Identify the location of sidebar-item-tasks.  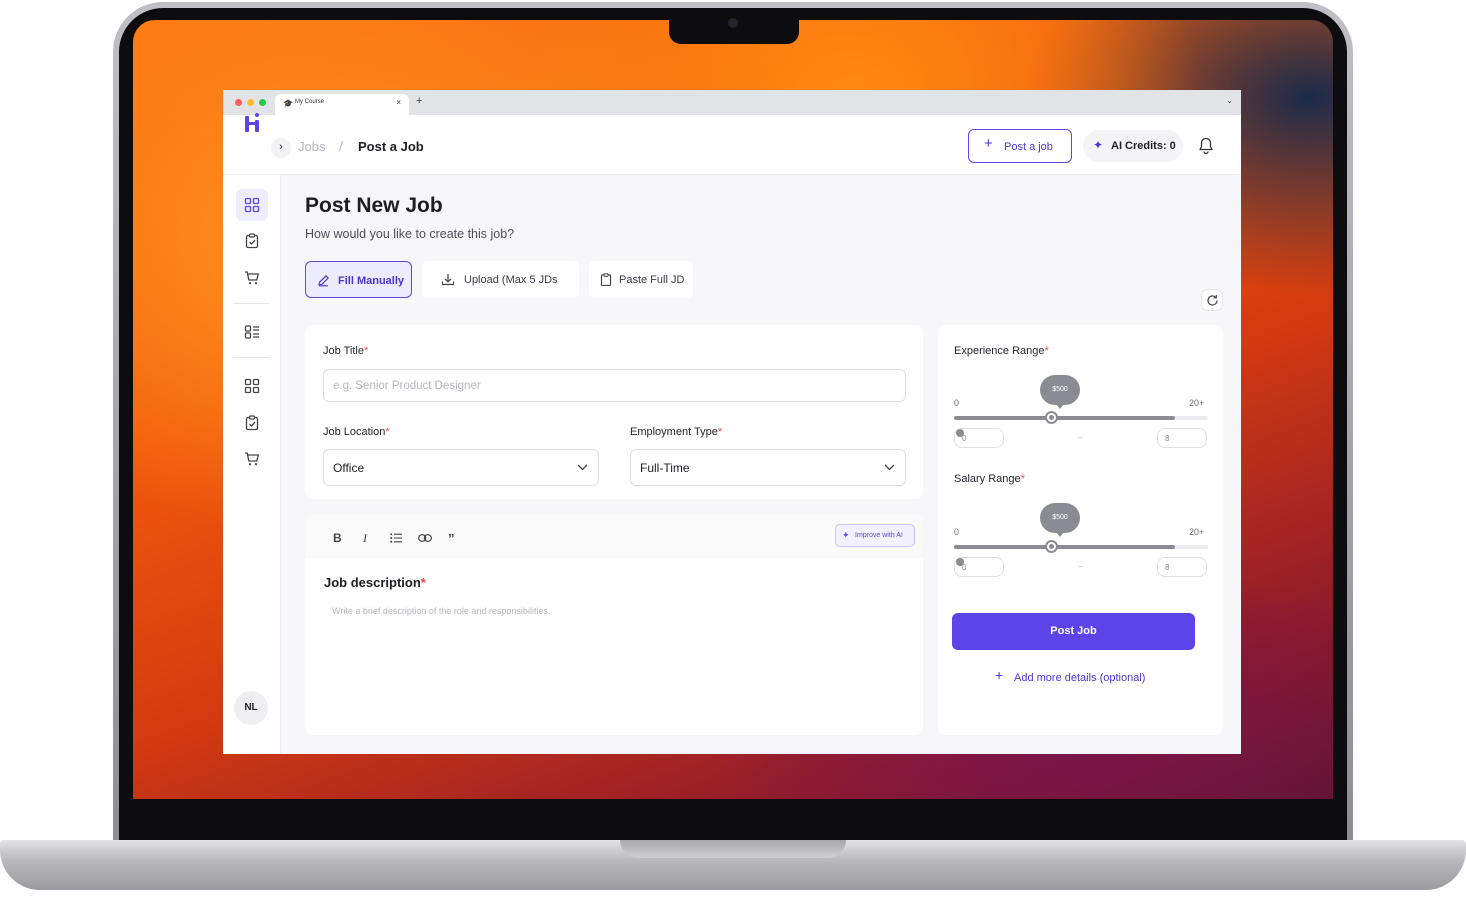
(252, 241).